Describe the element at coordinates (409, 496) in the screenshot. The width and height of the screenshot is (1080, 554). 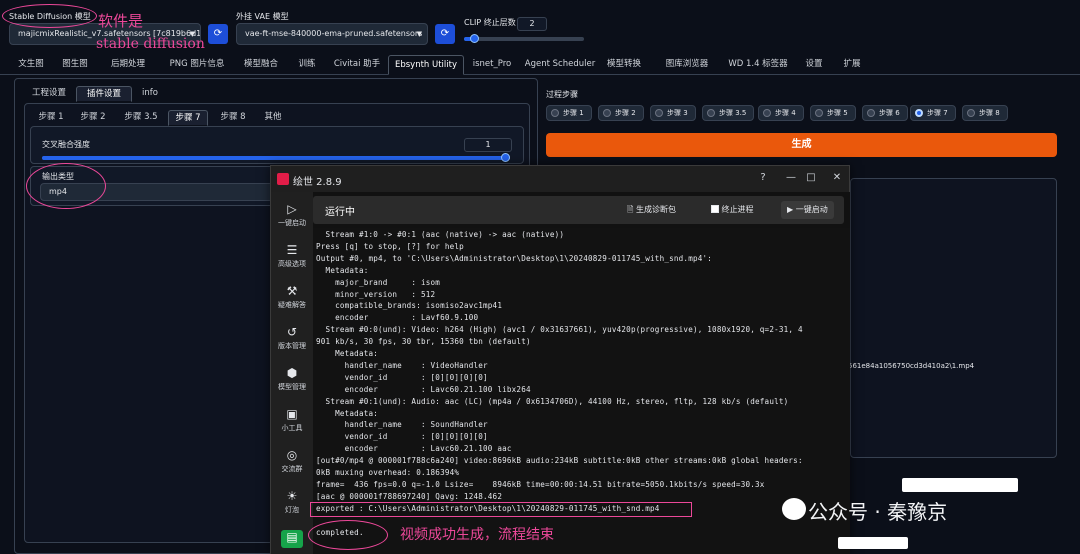
I see `console-line: [aac @ 000001f788697240] Qavg: 1248.462` at that location.